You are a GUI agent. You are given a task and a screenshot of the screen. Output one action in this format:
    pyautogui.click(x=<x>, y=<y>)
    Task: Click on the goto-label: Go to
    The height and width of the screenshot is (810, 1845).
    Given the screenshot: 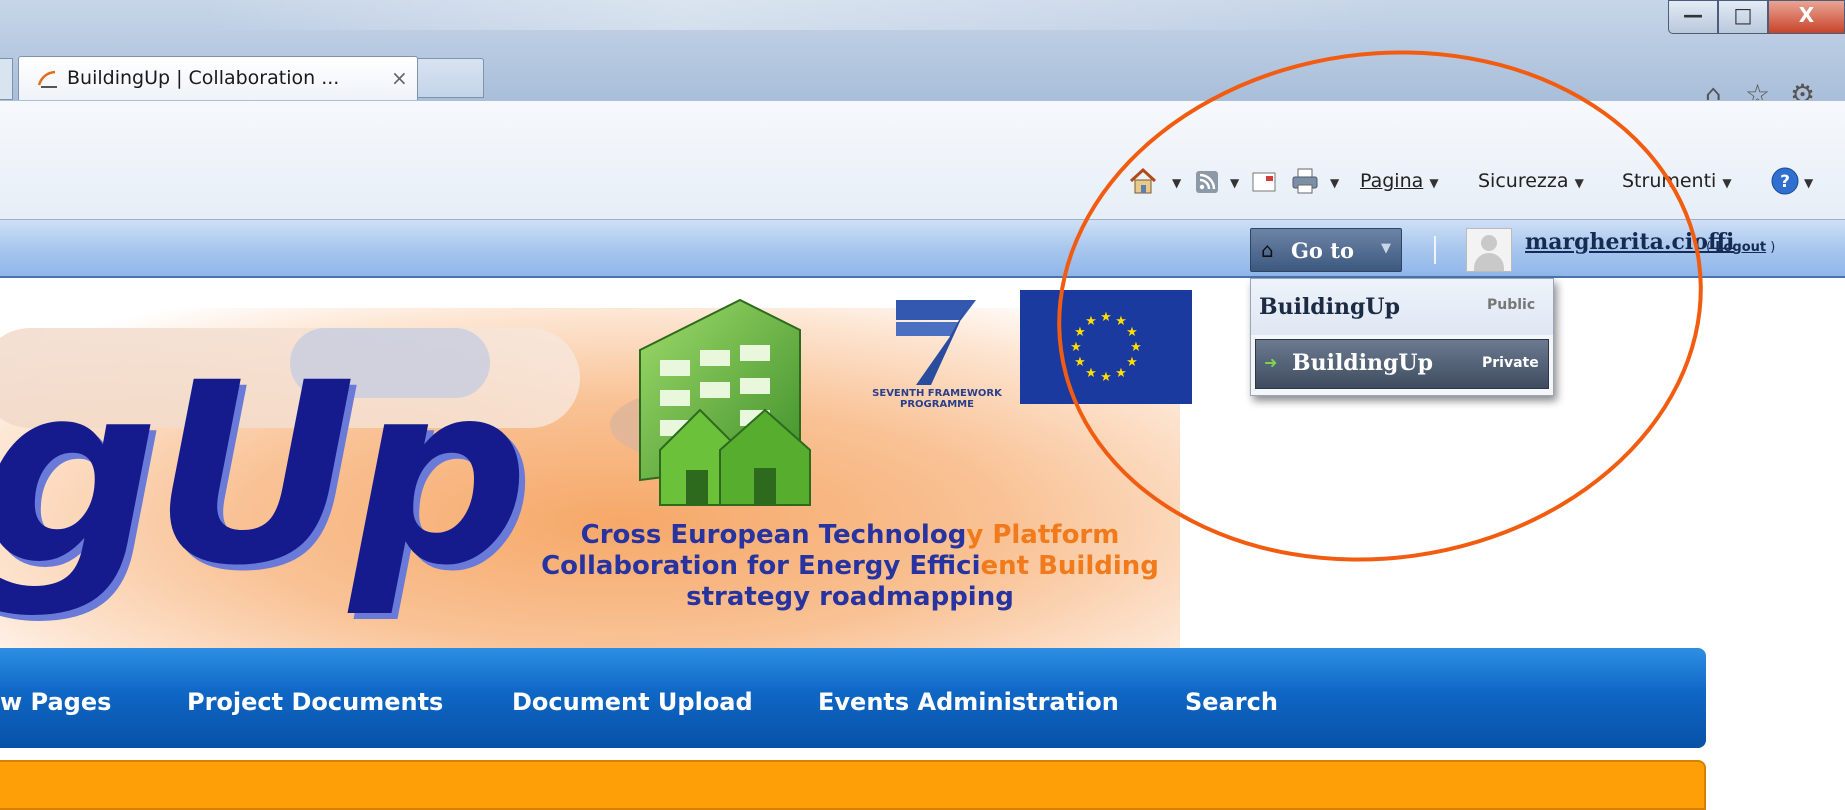 What is the action you would take?
    pyautogui.click(x=1322, y=250)
    